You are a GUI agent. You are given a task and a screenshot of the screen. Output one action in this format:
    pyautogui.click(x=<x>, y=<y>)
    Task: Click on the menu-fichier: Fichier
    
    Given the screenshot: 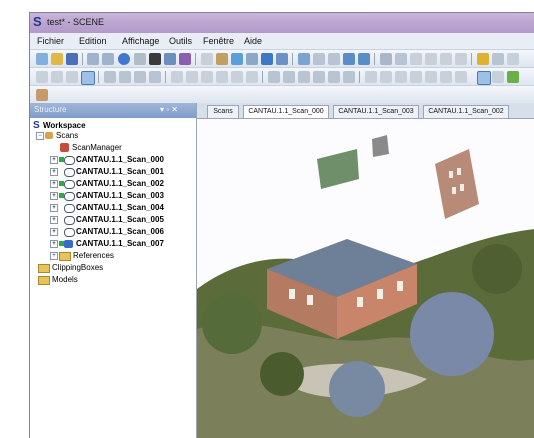 What is the action you would take?
    pyautogui.click(x=50, y=41)
    